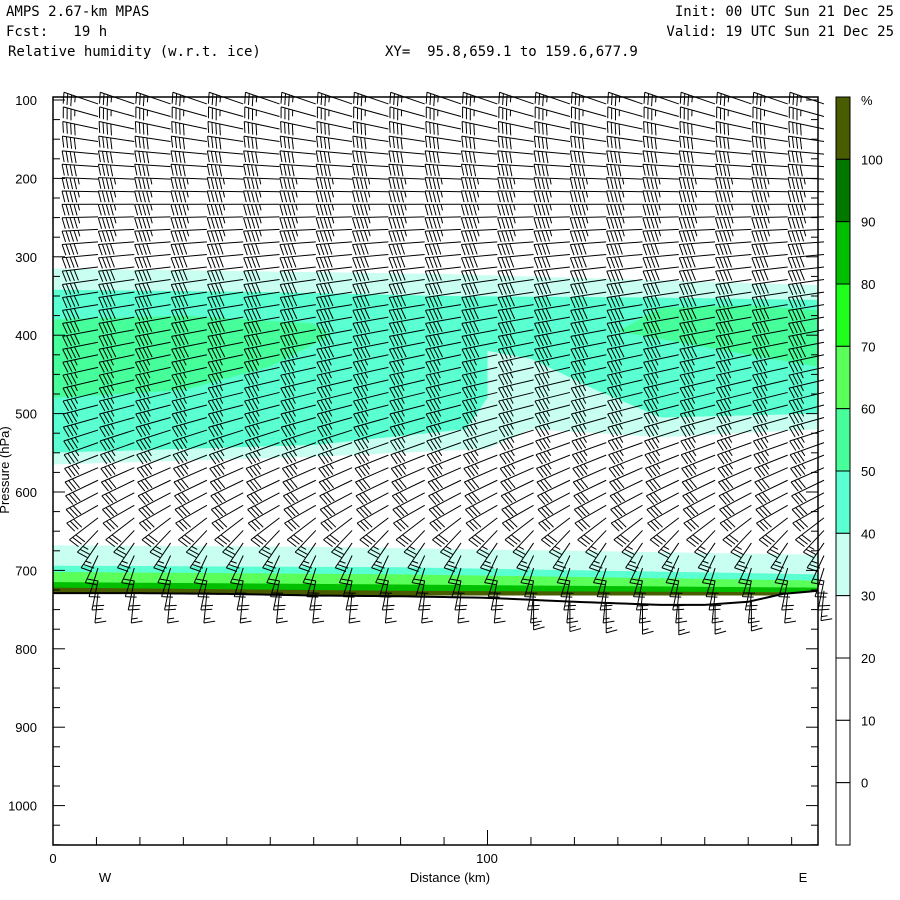  I want to click on x-tick-label-100: 100, so click(487, 858).